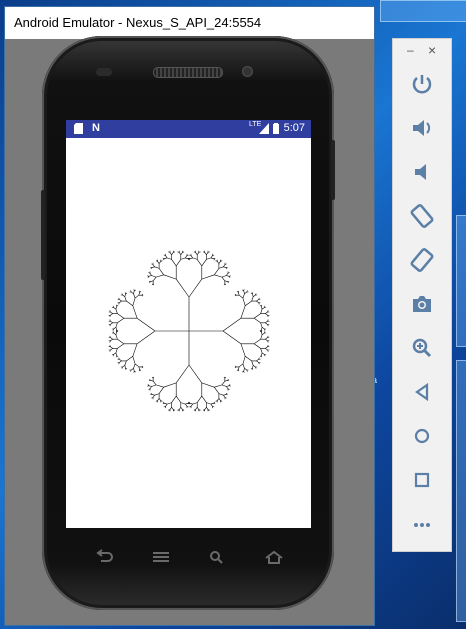 The height and width of the screenshot is (629, 466). I want to click on camera-icon, so click(422, 304).